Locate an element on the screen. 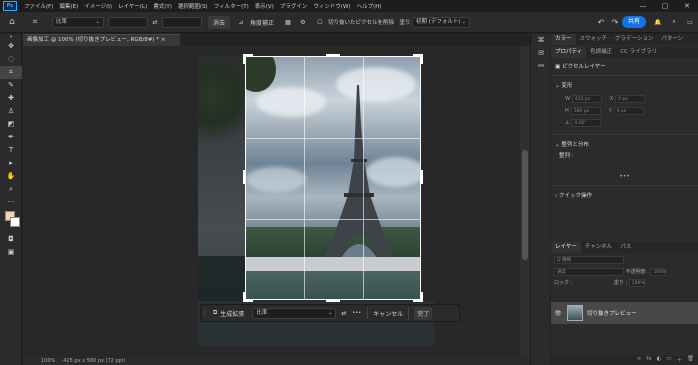 The width and height of the screenshot is (698, 365). ctx-ratio-select: 比率 ⌄ is located at coordinates (294, 313).